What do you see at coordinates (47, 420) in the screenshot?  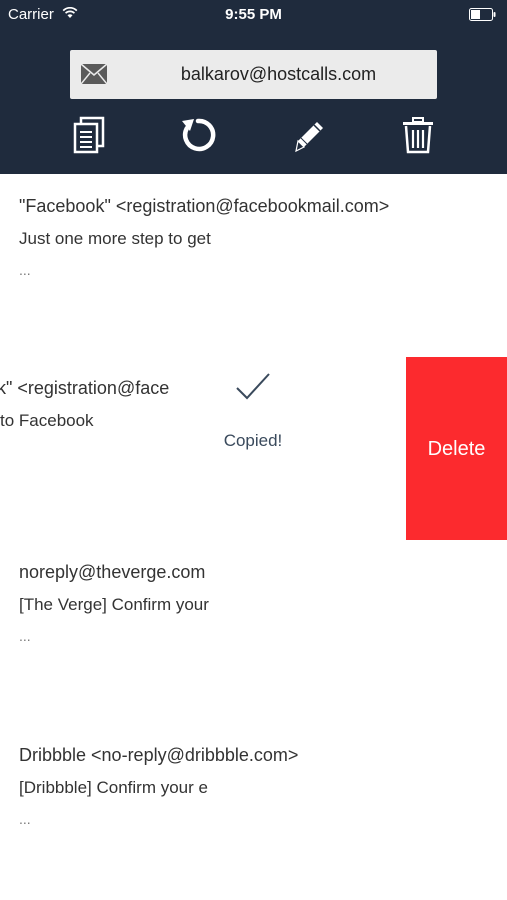 I see `message-subject: to Facebook` at bounding box center [47, 420].